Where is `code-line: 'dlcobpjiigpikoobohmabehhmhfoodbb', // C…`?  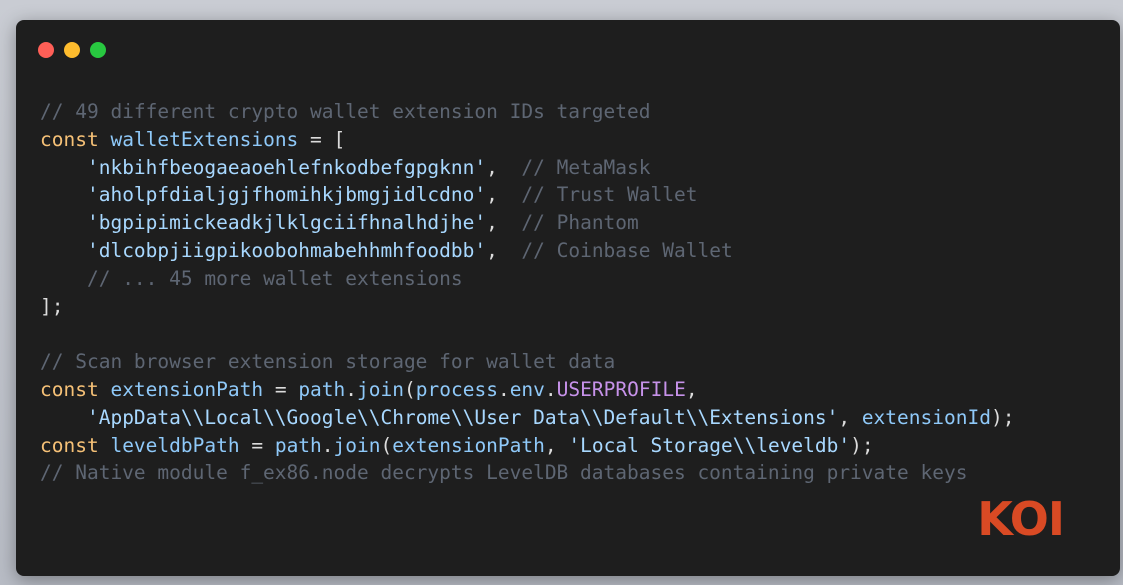
code-line: 'dlcobpjiigpikoobohmabehhmhfoodbb', // C… is located at coordinates (527, 251).